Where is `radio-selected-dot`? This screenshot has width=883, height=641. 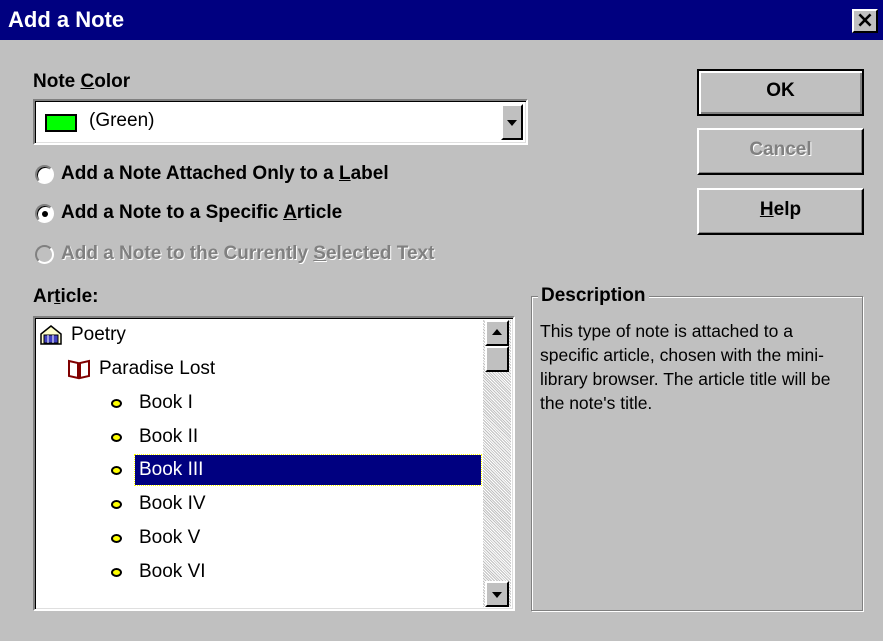
radio-selected-dot is located at coordinates (45, 214).